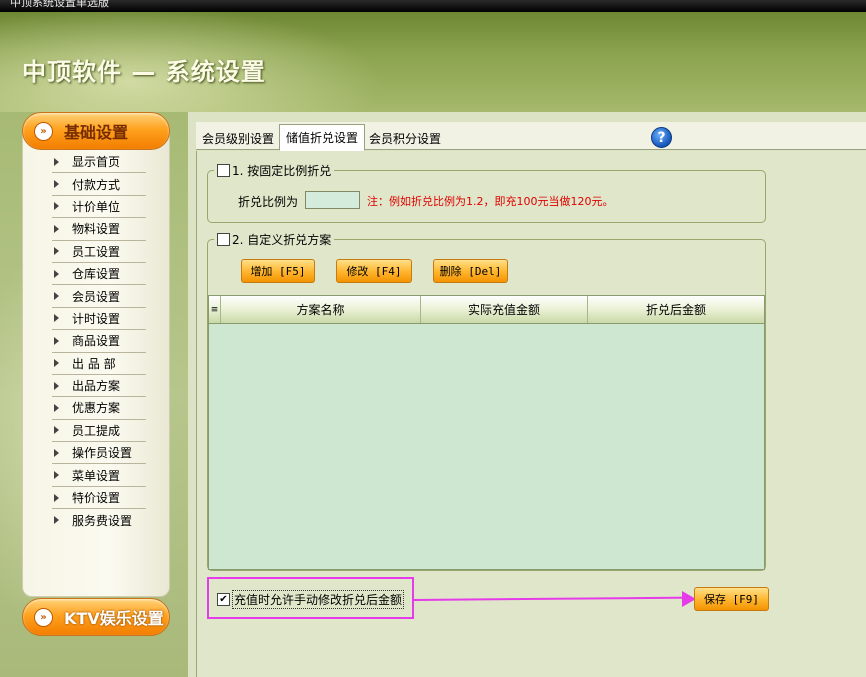 The width and height of the screenshot is (866, 677). I want to click on sidebar-item-label: 服务费设置, so click(102, 520).